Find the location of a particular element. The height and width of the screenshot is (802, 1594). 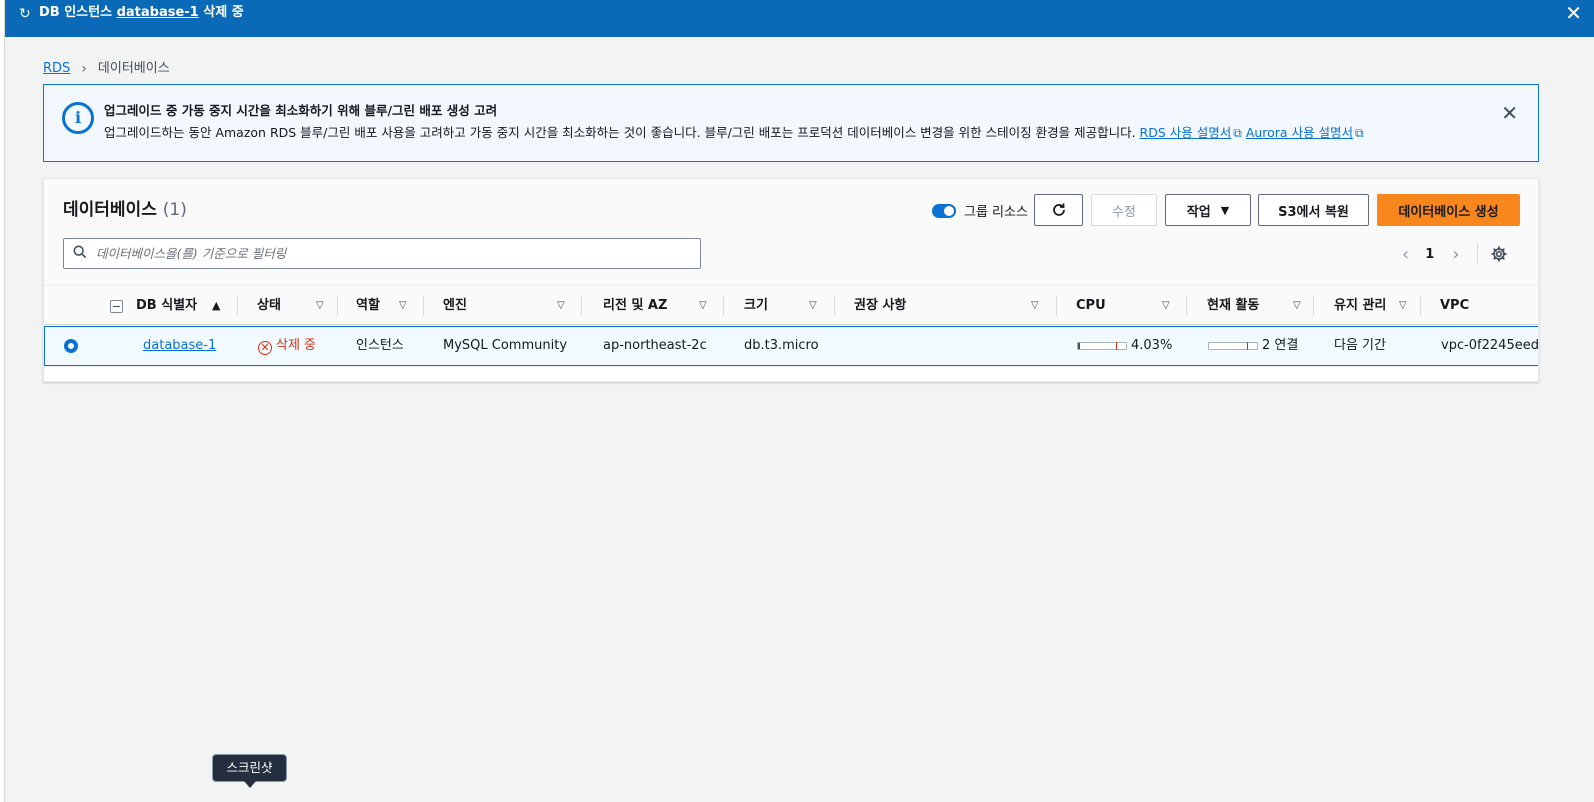

flash-instance-link: database-1 is located at coordinates (158, 12).